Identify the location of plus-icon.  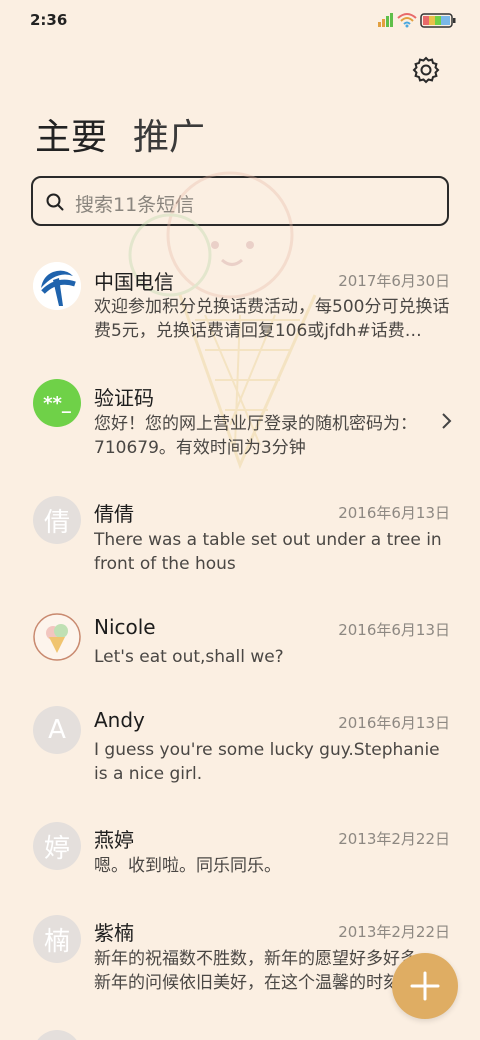
(425, 986).